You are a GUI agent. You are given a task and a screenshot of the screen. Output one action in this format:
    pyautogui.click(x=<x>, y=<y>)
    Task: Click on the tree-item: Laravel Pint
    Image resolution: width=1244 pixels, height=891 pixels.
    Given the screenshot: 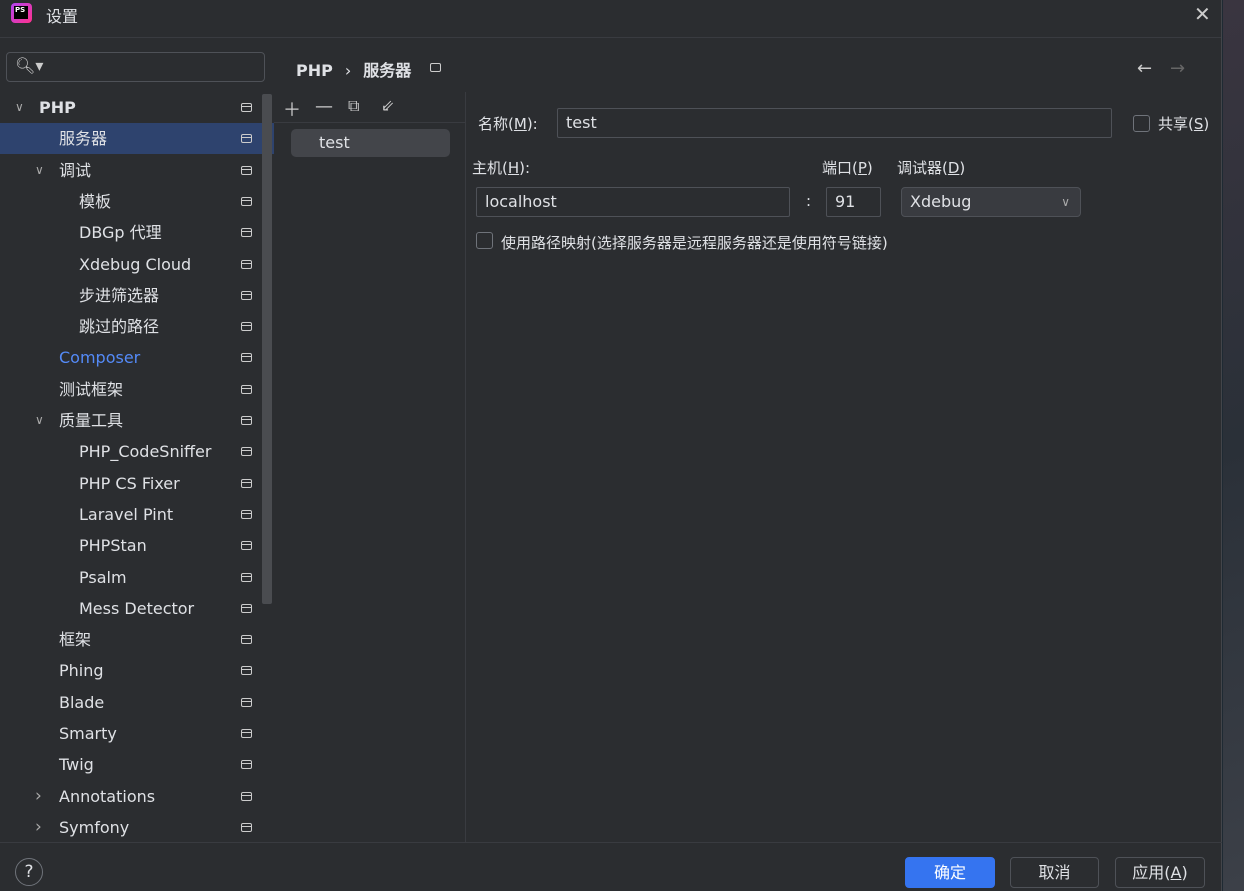 What is the action you would take?
    pyautogui.click(x=137, y=514)
    